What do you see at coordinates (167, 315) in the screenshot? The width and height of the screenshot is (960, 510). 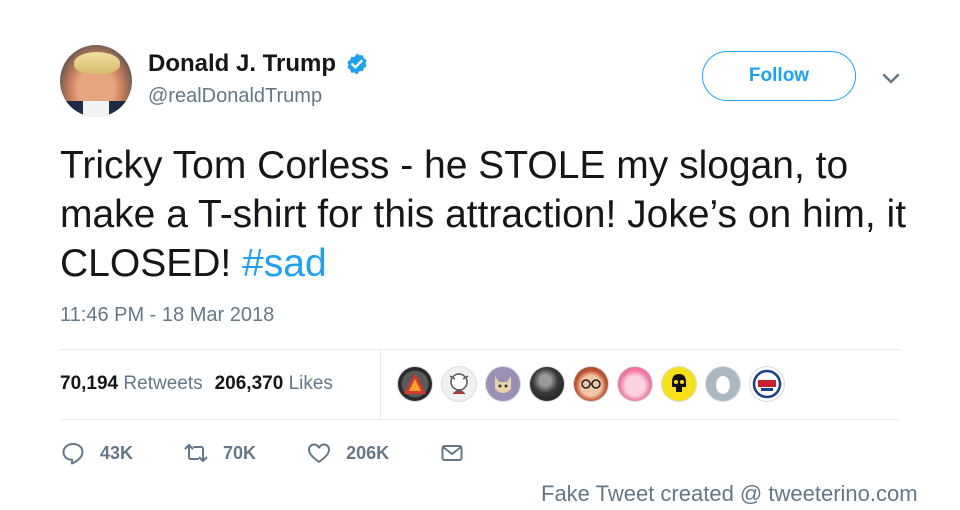 I see `tweet-timestamp: 11:46 PM - 18 Mar 2018` at bounding box center [167, 315].